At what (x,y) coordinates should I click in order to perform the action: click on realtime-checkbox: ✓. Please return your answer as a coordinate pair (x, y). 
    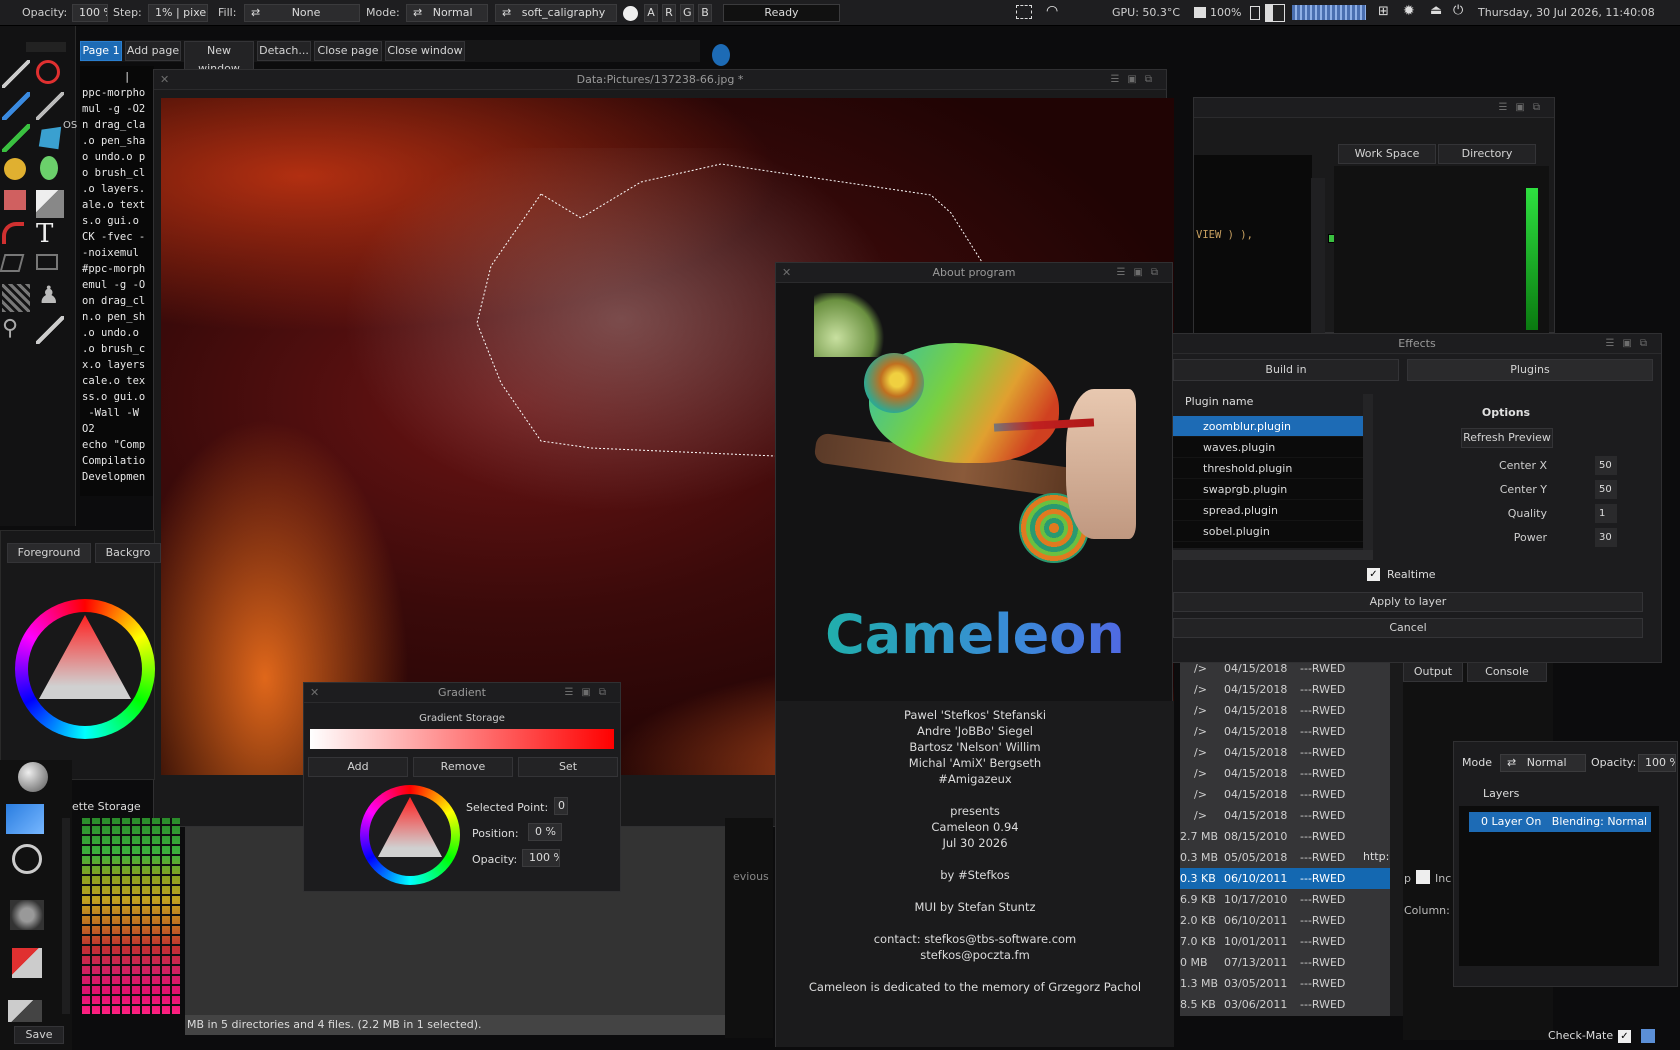
    Looking at the image, I should click on (1373, 574).